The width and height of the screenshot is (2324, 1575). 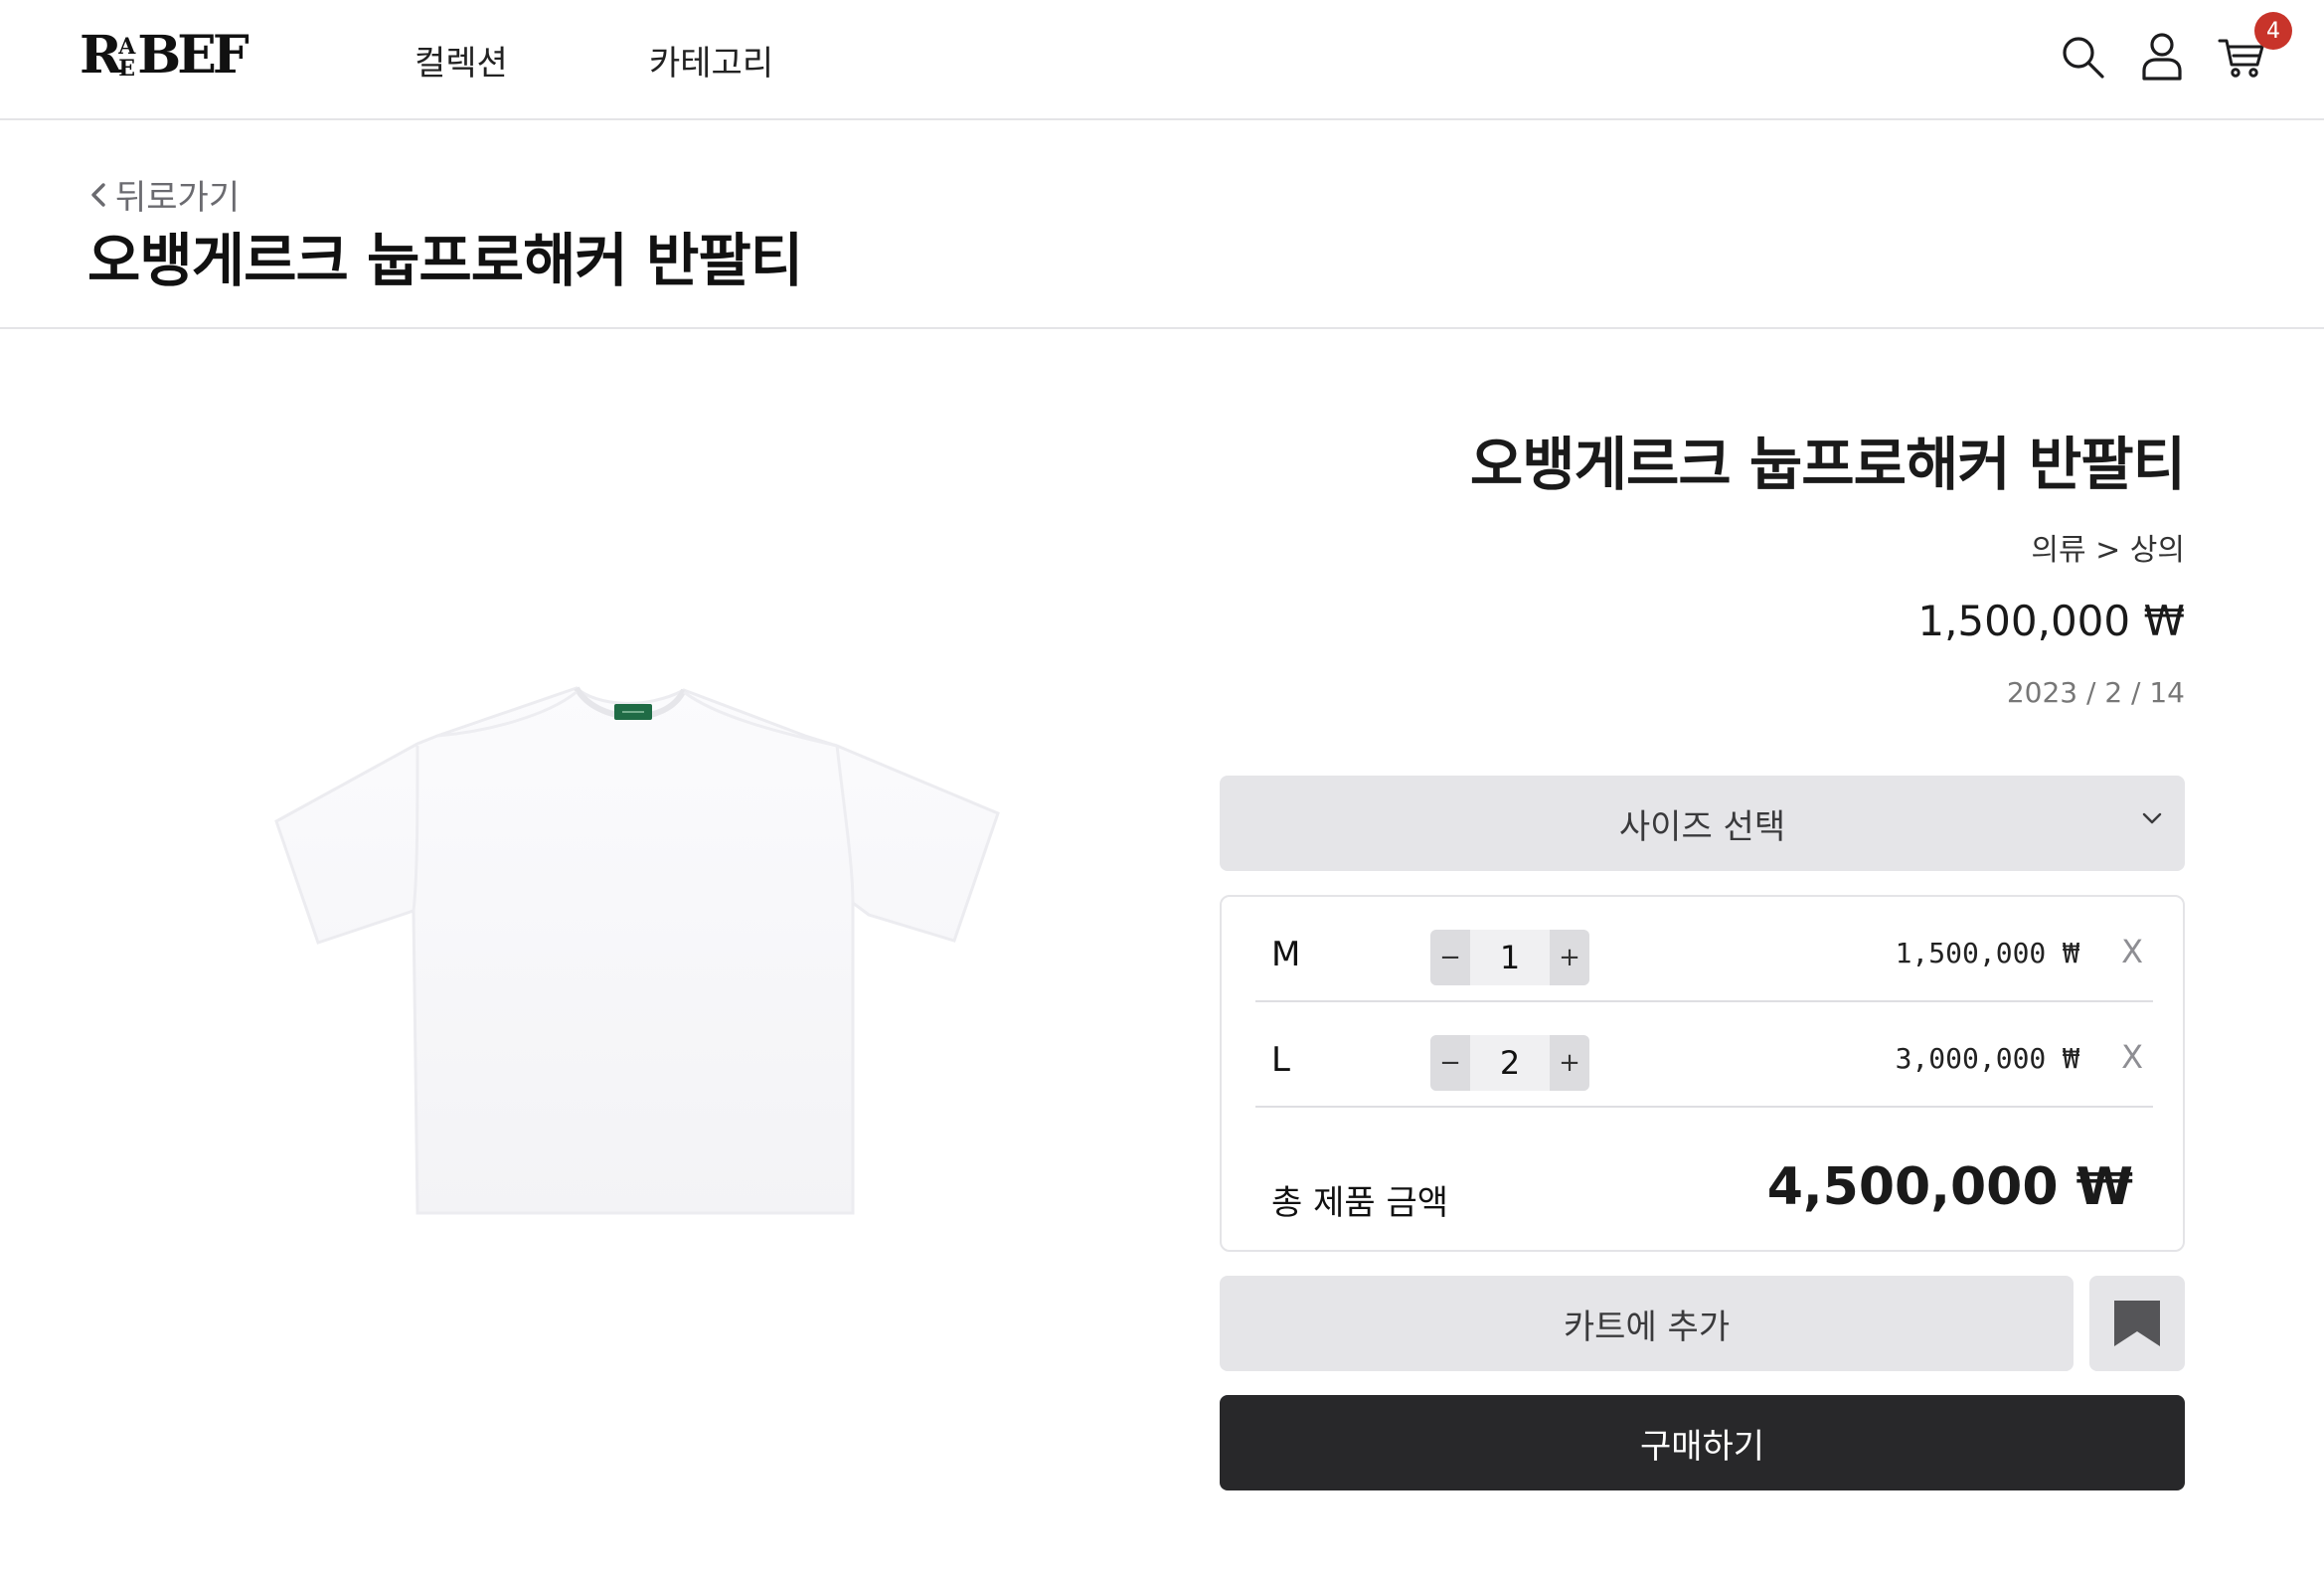 I want to click on bookmark-icon, so click(x=2137, y=1323).